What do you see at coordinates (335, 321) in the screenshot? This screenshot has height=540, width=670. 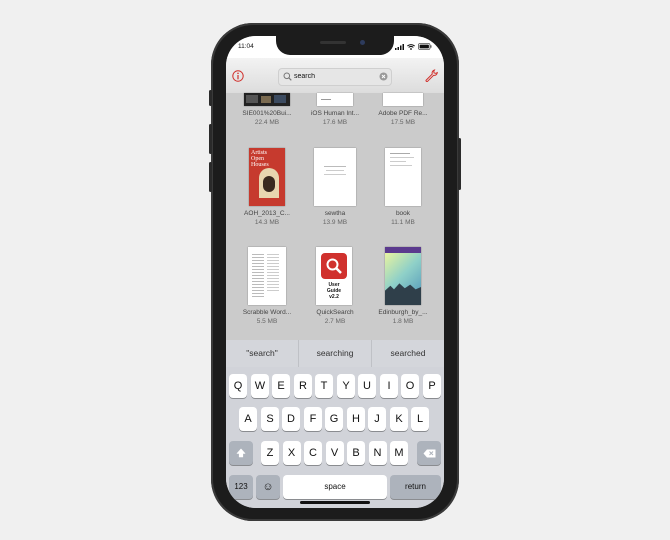 I see `file-size: 2.7 MB` at bounding box center [335, 321].